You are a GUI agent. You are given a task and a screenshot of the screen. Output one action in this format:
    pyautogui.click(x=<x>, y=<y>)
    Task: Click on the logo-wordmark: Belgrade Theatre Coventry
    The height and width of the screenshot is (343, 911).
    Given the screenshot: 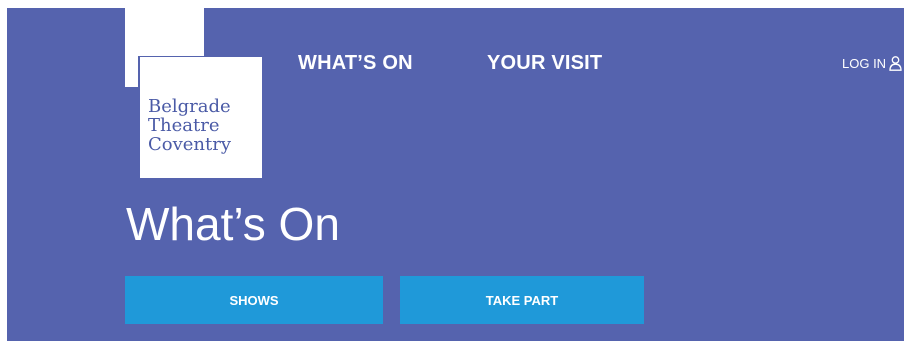 What is the action you would take?
    pyautogui.click(x=203, y=125)
    